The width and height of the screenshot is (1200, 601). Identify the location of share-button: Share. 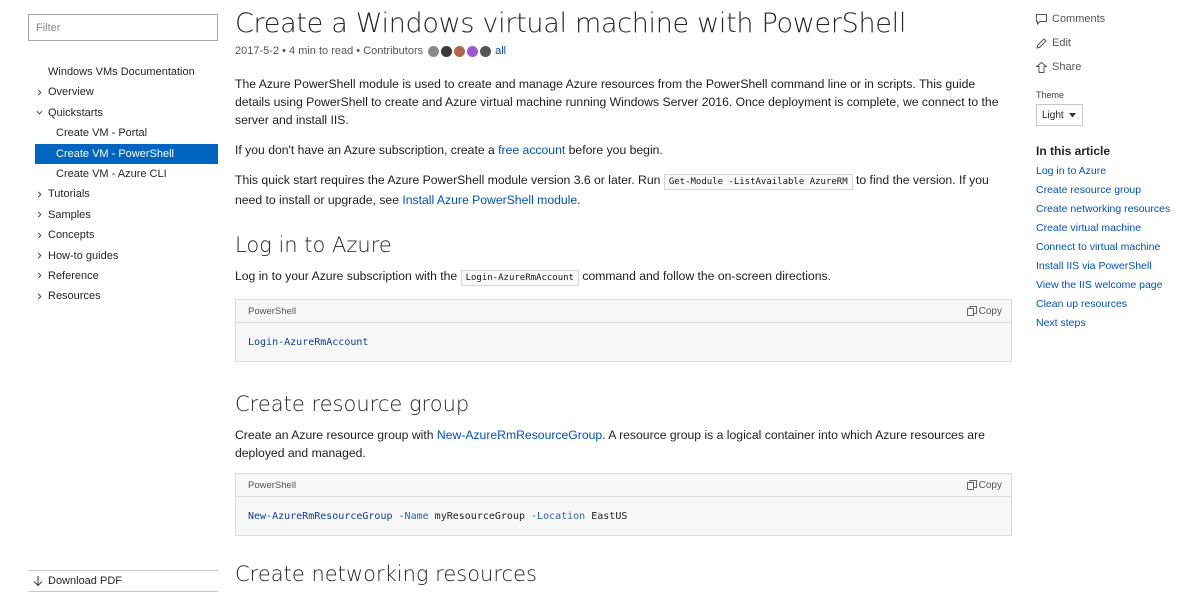
(1058, 67).